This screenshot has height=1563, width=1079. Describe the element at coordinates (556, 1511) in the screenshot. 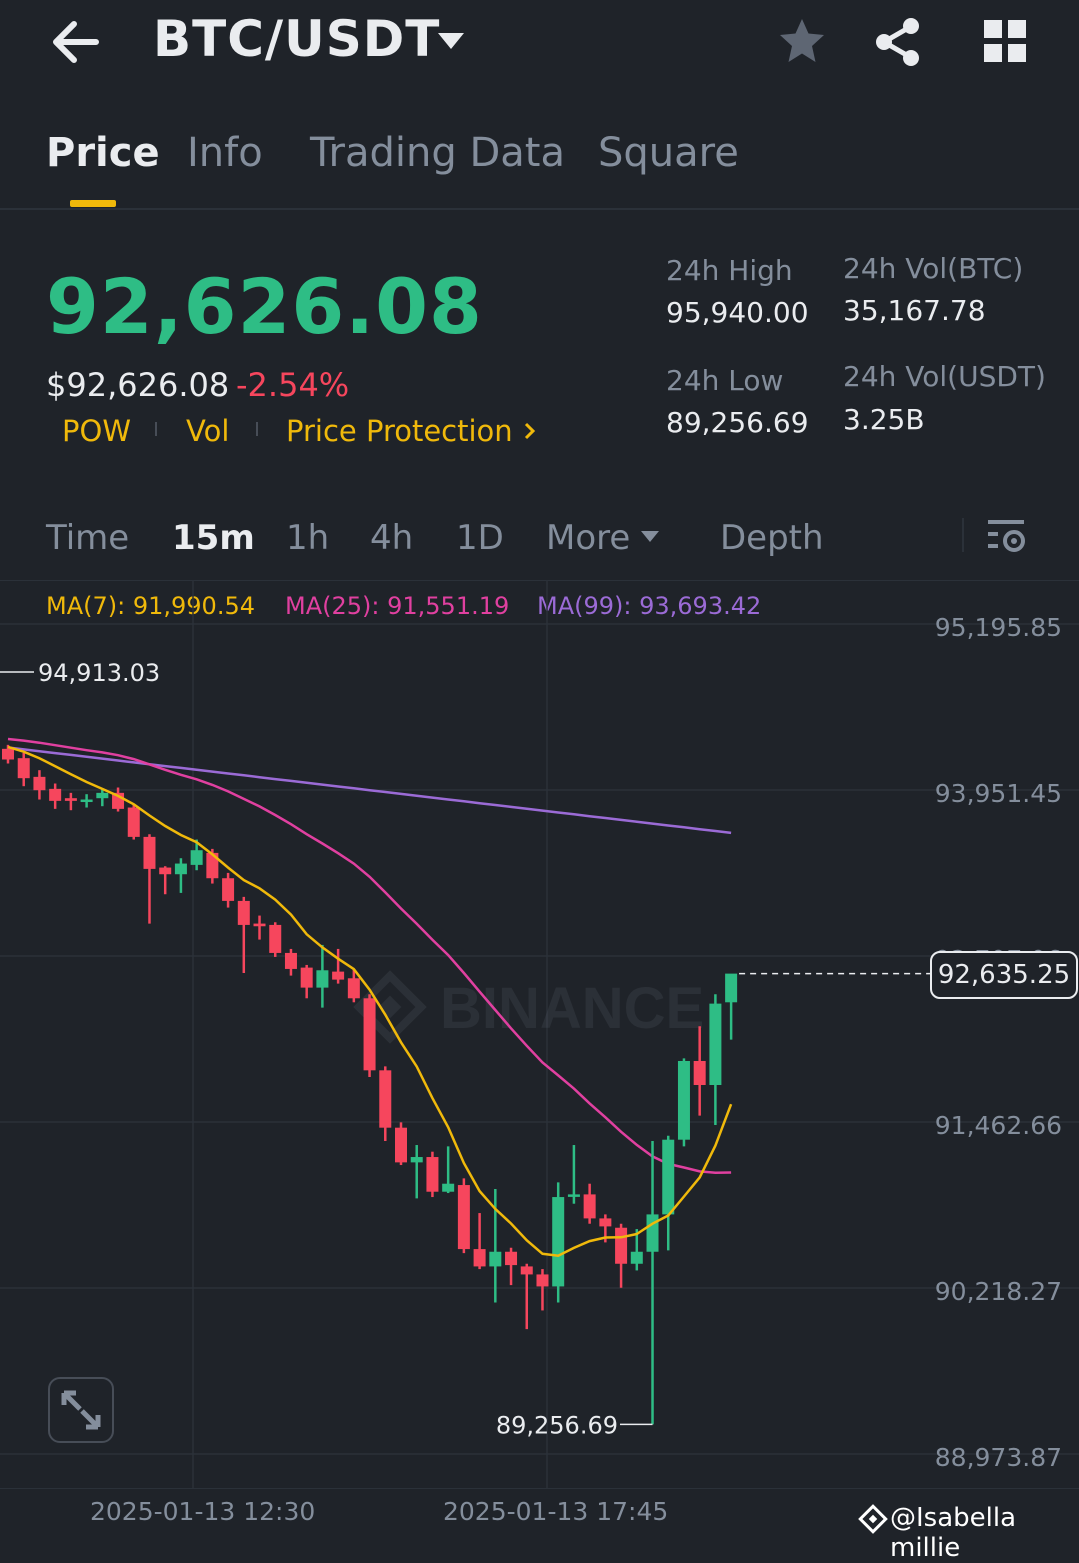

I see `x-axis-label: 2025-01-13 17:45` at that location.